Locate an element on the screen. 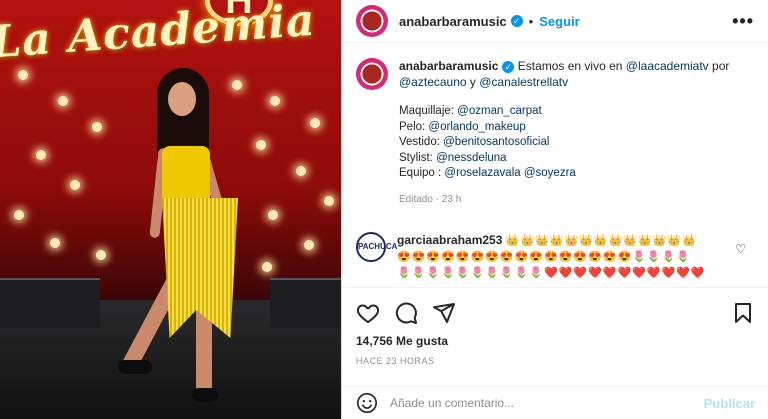  add-comment-bar: Publicar is located at coordinates (555, 402).